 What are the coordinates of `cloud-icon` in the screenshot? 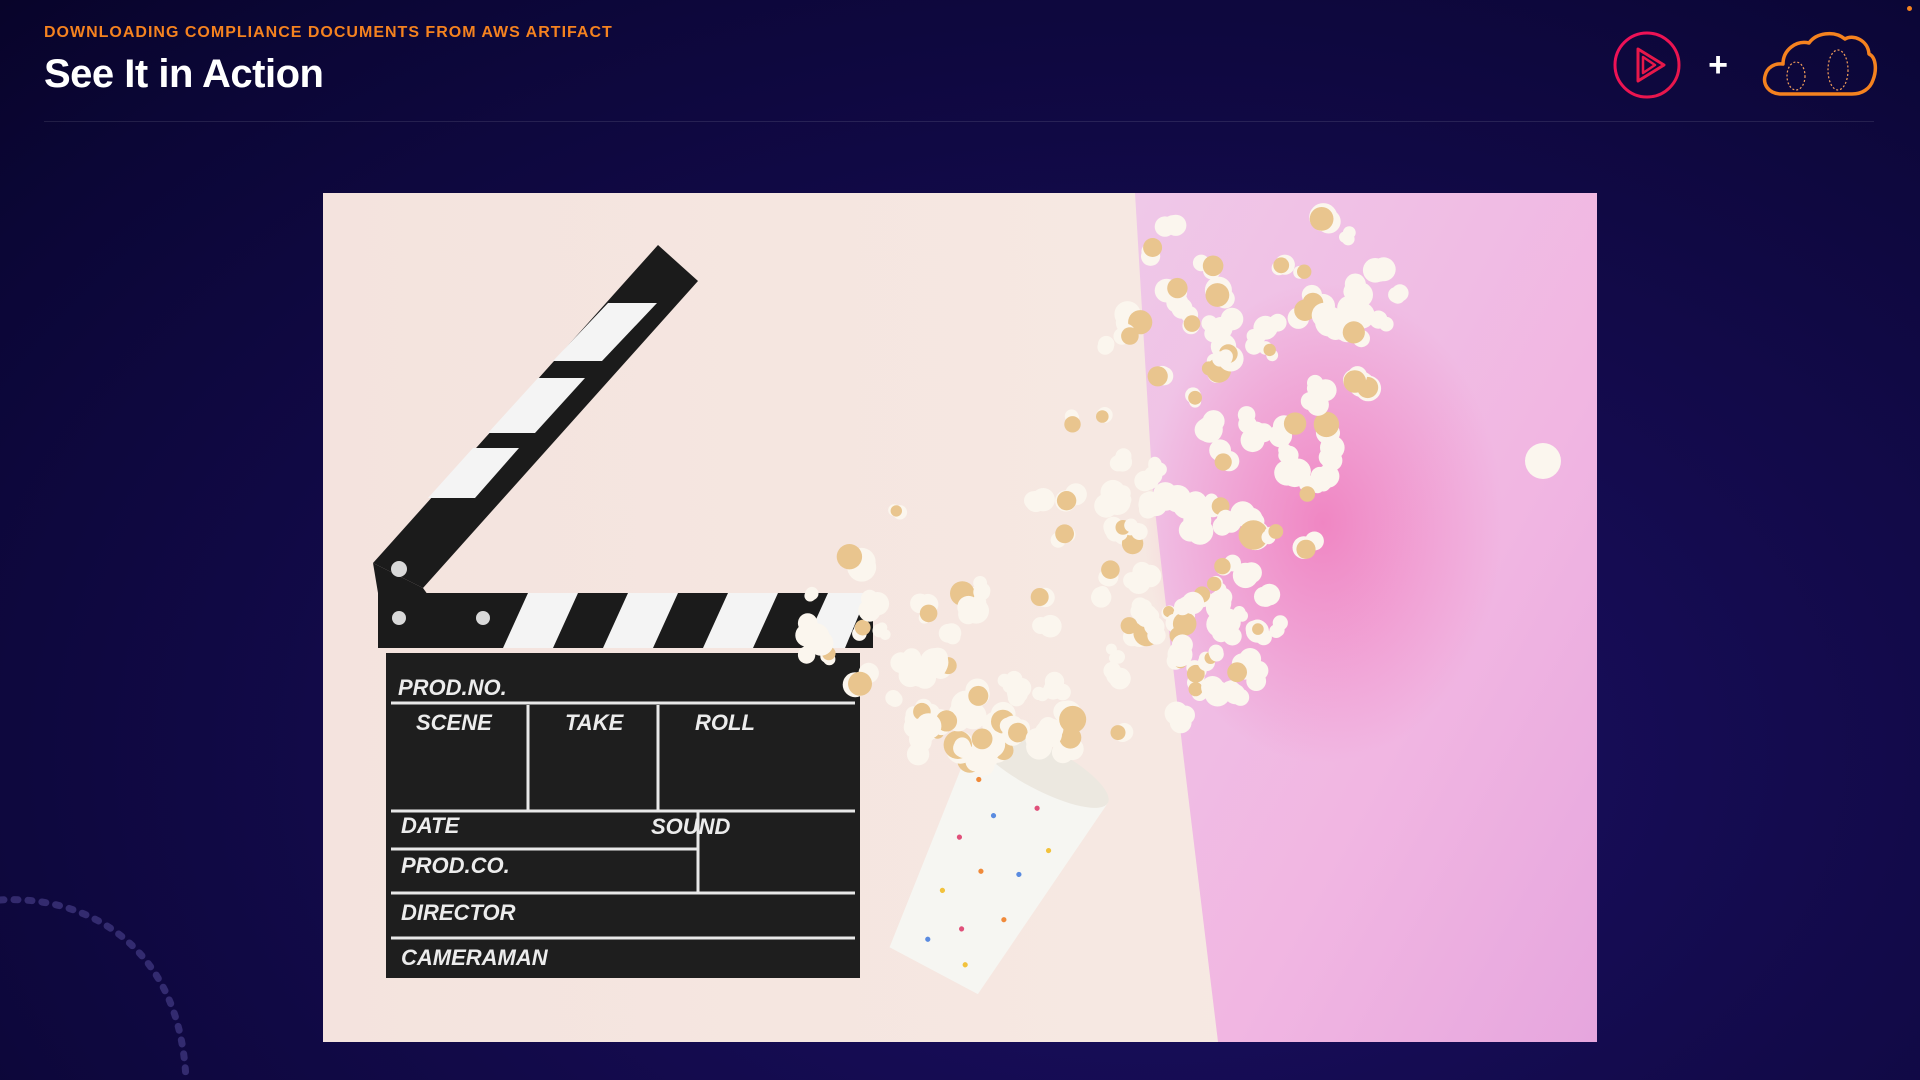 It's located at (1820, 63).